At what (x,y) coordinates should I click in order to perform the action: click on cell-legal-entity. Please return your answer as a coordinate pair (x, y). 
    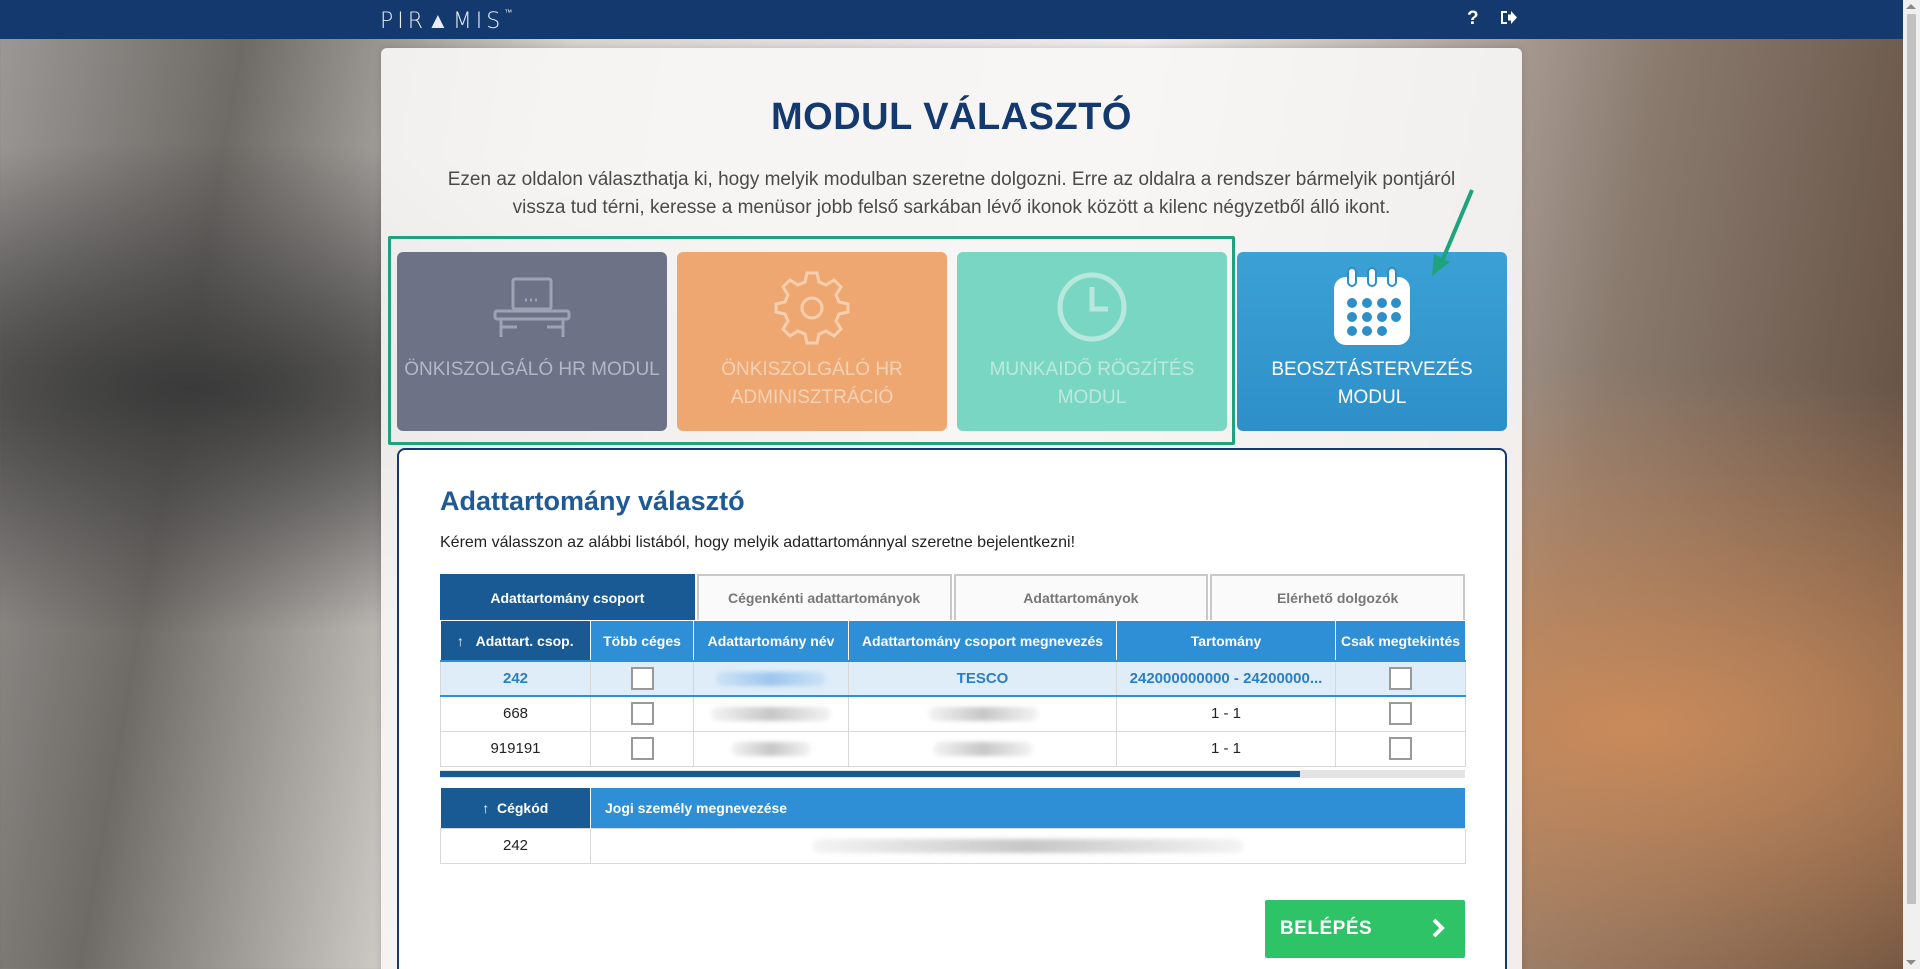
    Looking at the image, I should click on (1028, 845).